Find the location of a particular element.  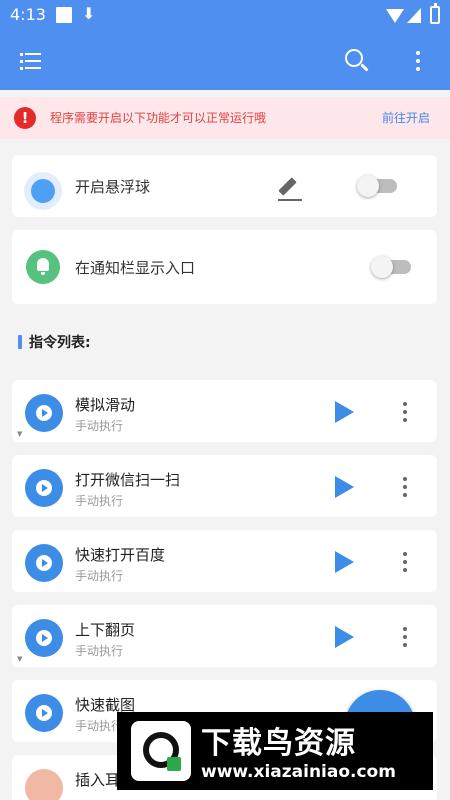

command-item: 模拟滑动 手动执行 ▼ is located at coordinates (224, 411).